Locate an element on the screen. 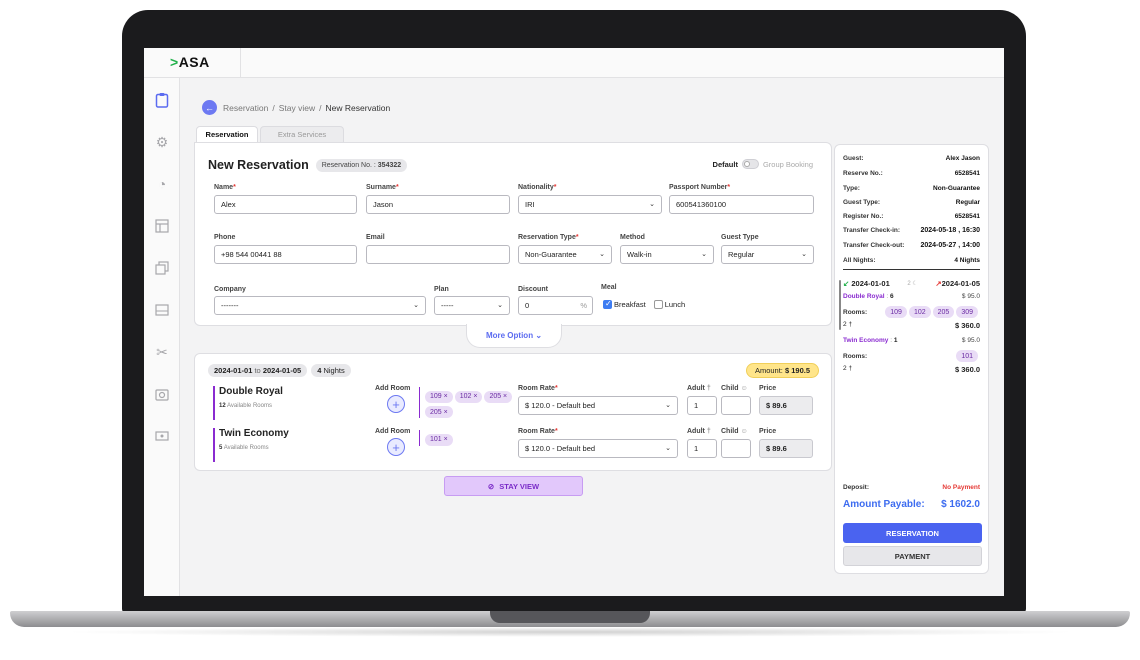 The height and width of the screenshot is (660, 1140). app-logo: >ASA is located at coordinates (190, 62).